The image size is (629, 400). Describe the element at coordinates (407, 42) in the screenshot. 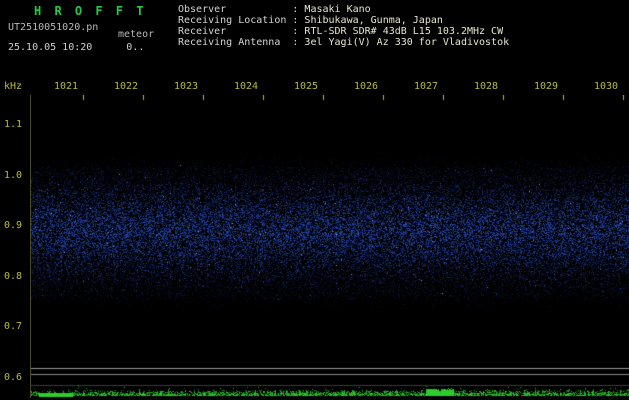

I see `info-value: 3el Yagi(V) Az 330 for Vladivostok` at that location.